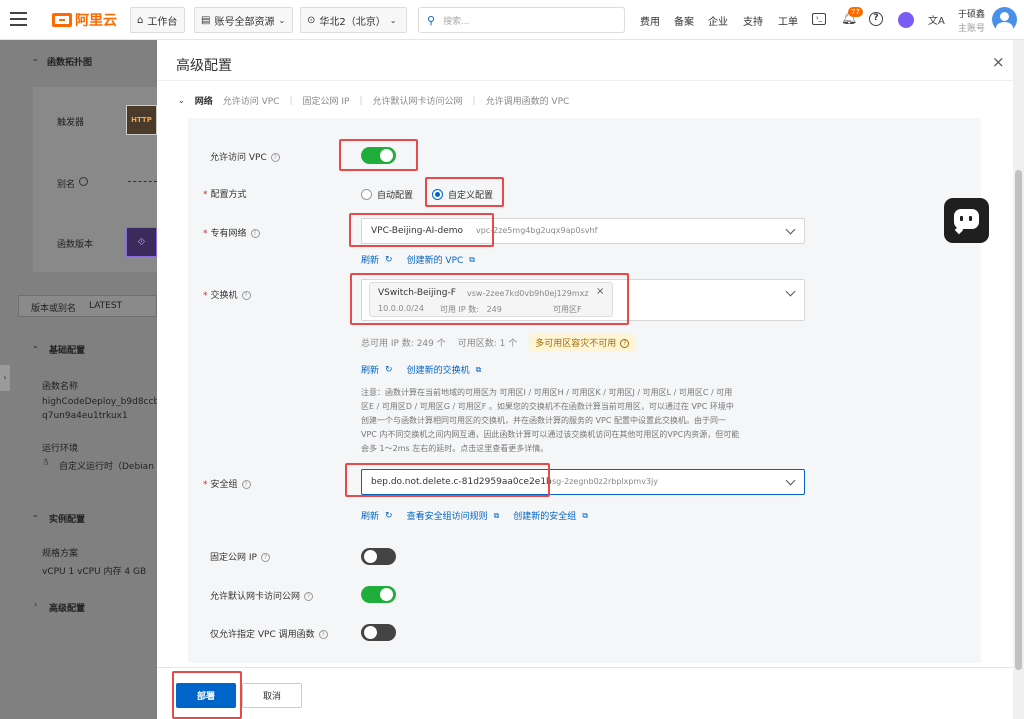 Image resolution: width=1024 pixels, height=719 pixels. What do you see at coordinates (272, 695) in the screenshot?
I see `cancel-button: 取消` at bounding box center [272, 695].